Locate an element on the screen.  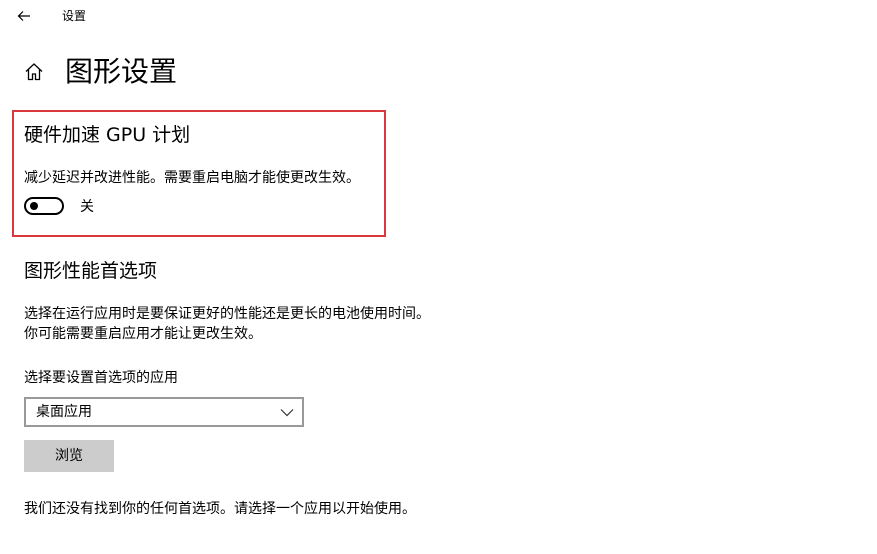
chevron-down-icon is located at coordinates (287, 413).